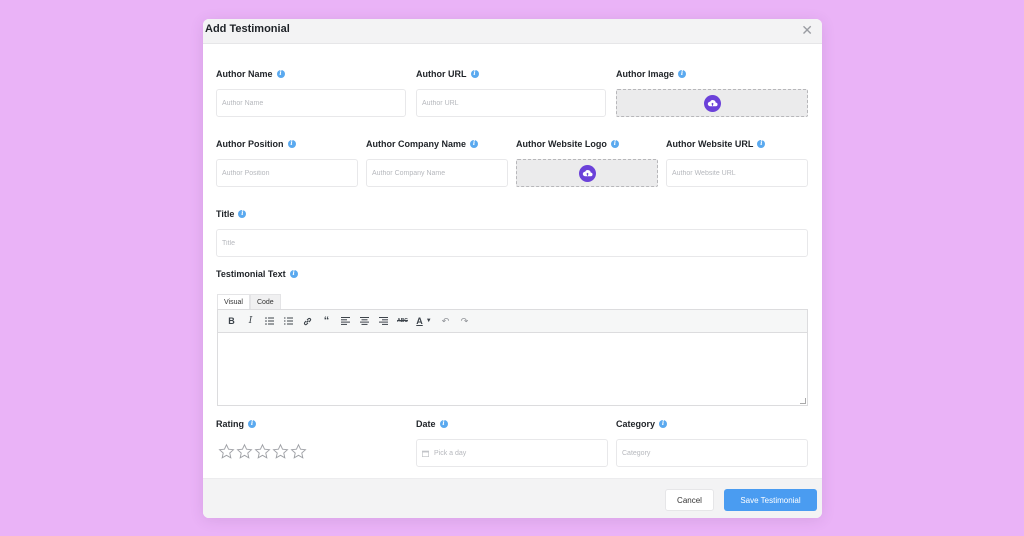 The height and width of the screenshot is (536, 1024). What do you see at coordinates (326, 321) in the screenshot?
I see `blockquote-icon: “` at bounding box center [326, 321].